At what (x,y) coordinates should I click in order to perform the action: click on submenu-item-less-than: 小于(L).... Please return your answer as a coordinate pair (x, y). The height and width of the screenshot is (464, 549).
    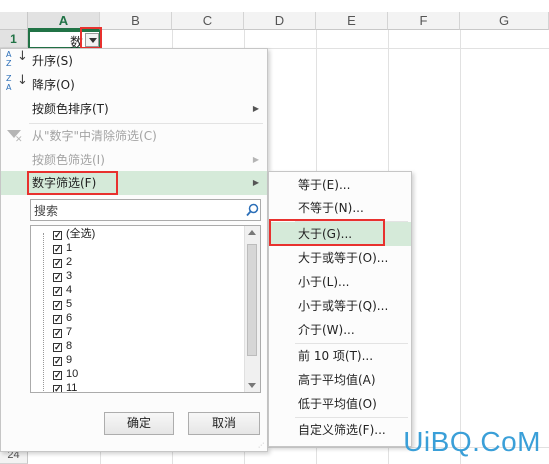
    Looking at the image, I should click on (340, 282).